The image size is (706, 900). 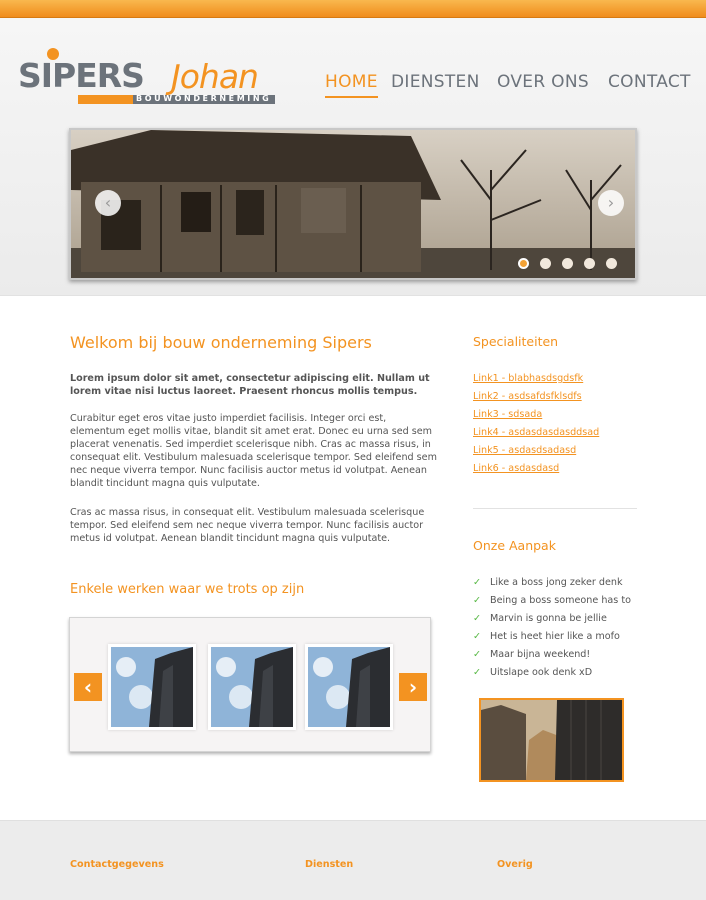 What do you see at coordinates (516, 341) in the screenshot?
I see `specialties-title: Specialiteiten` at bounding box center [516, 341].